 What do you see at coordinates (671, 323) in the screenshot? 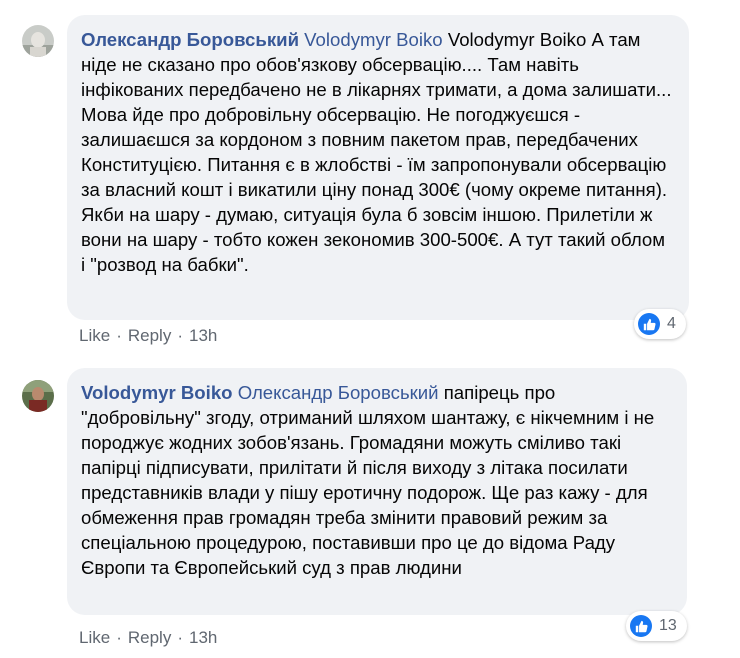
I see `reaction-count: 4` at bounding box center [671, 323].